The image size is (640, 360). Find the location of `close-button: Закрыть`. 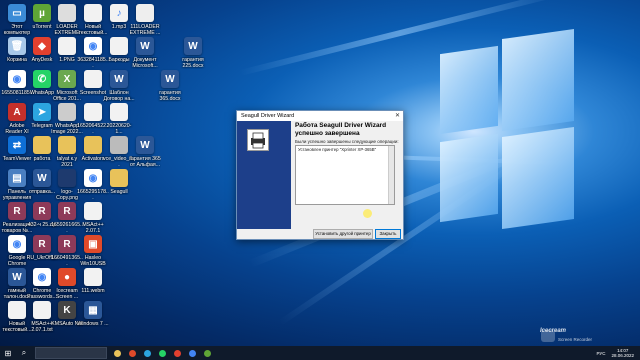

close-button: Закрыть is located at coordinates (388, 234).